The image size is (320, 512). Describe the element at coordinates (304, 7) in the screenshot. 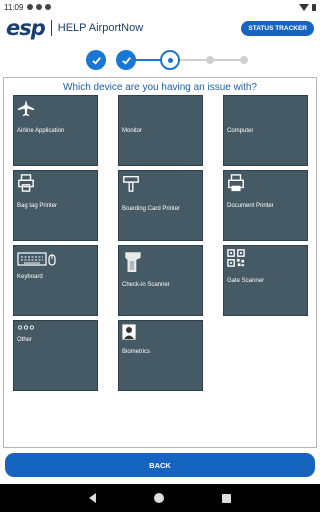

I see `wifi-icon` at that location.